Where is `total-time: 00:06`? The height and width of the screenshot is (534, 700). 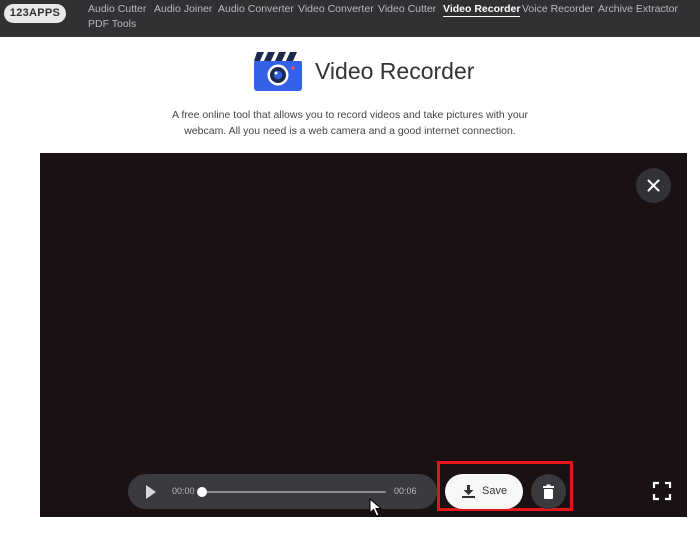 total-time: 00:06 is located at coordinates (405, 491).